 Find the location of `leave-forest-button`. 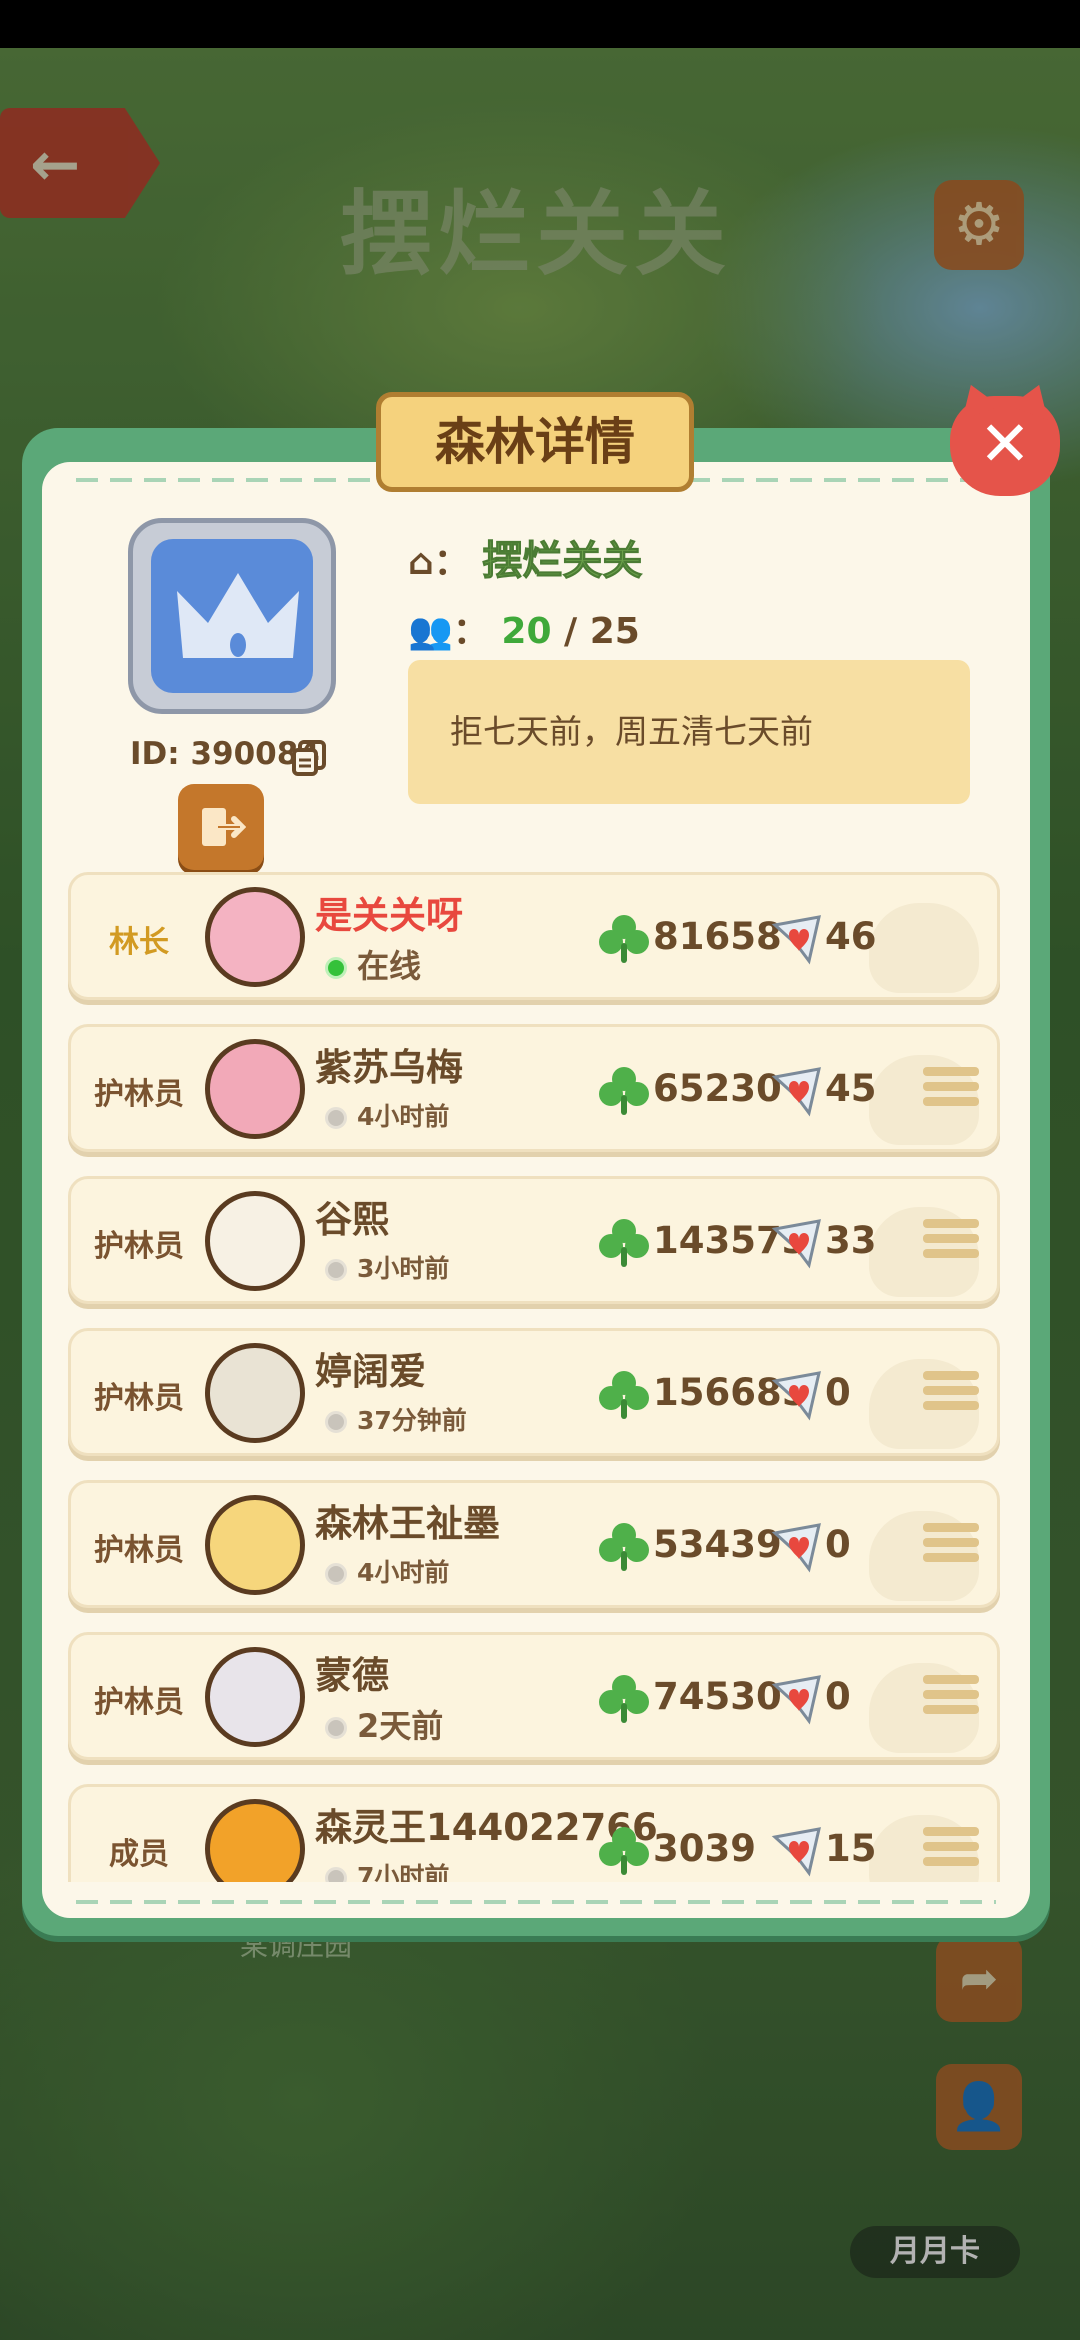

leave-forest-button is located at coordinates (221, 827).